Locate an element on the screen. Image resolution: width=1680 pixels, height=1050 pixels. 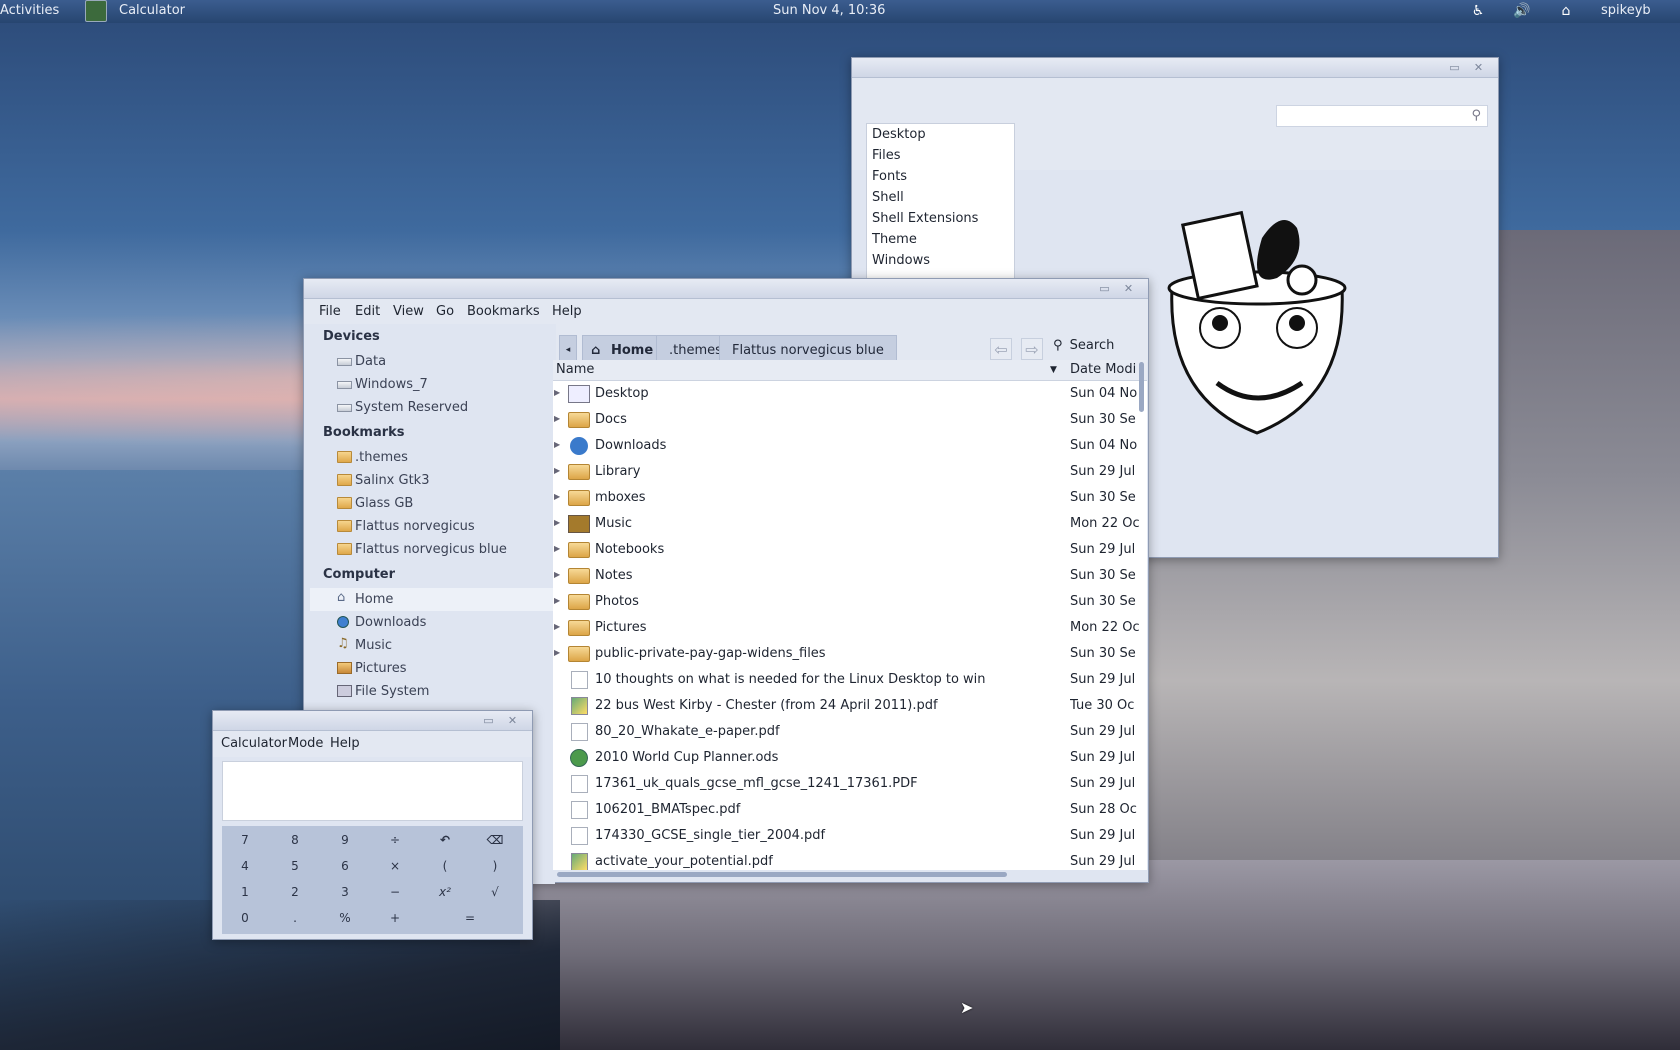
file-row: ▶ Photos Sun 30 Se is located at coordinates (850, 602).